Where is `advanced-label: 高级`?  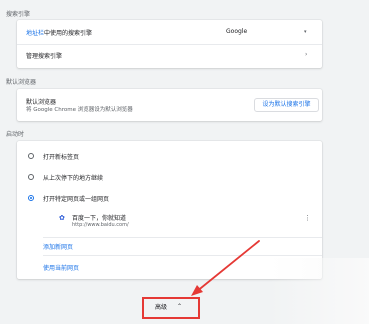 advanced-label: 高级 is located at coordinates (161, 307).